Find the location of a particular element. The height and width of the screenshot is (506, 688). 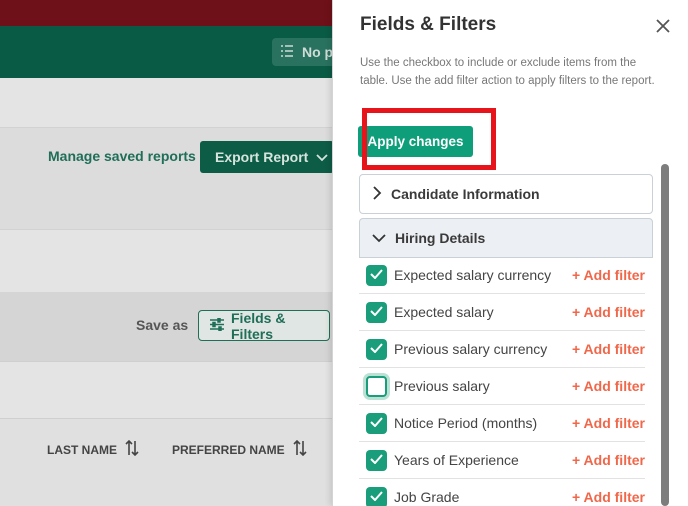

field-label: Expected salary is located at coordinates (444, 312).